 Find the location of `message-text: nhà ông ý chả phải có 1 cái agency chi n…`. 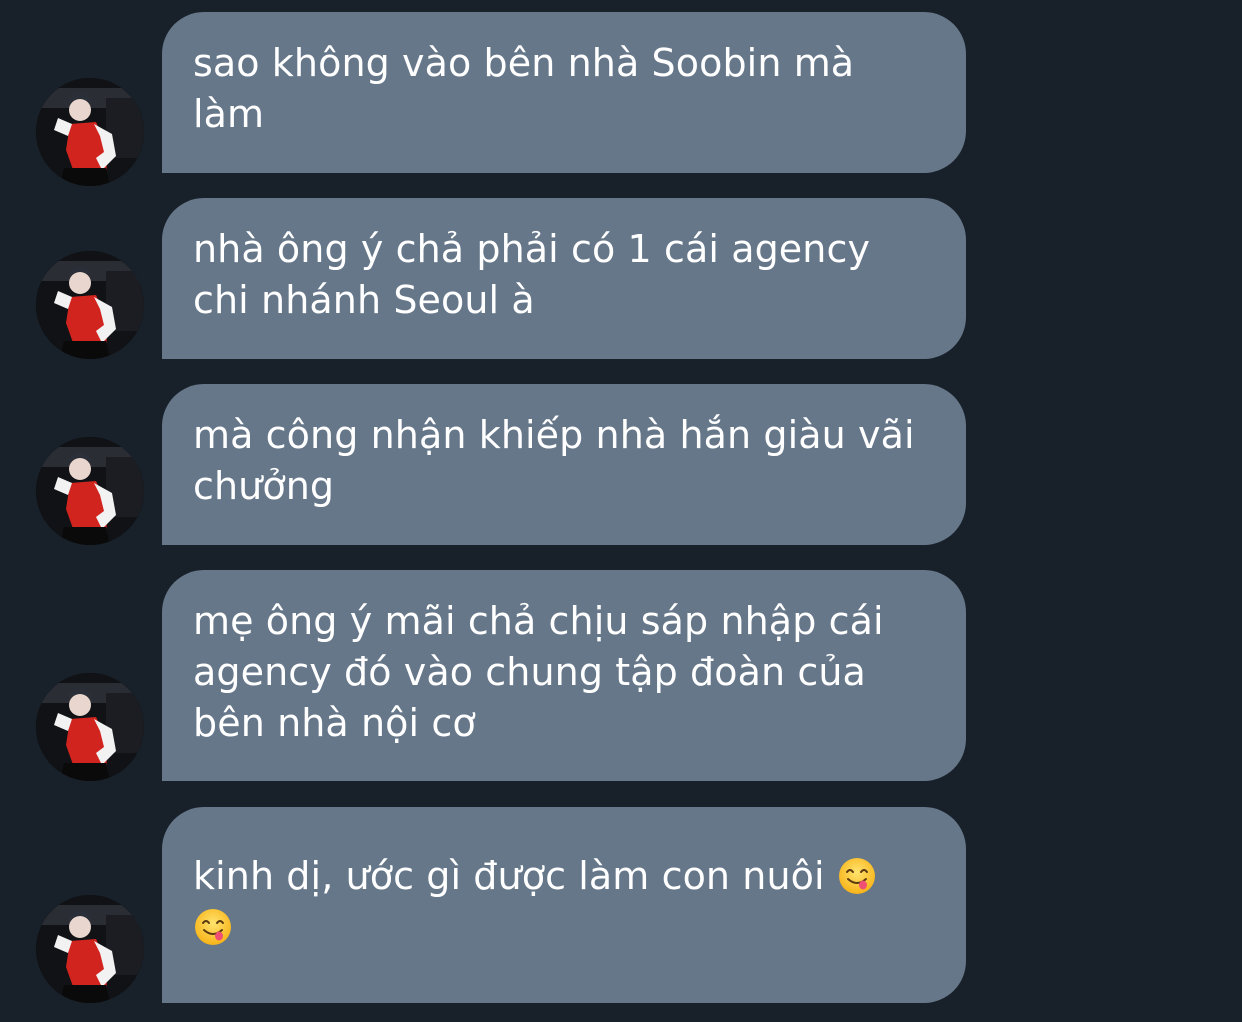

message-text: nhà ông ý chả phải có 1 cái agency chi n… is located at coordinates (532, 274).